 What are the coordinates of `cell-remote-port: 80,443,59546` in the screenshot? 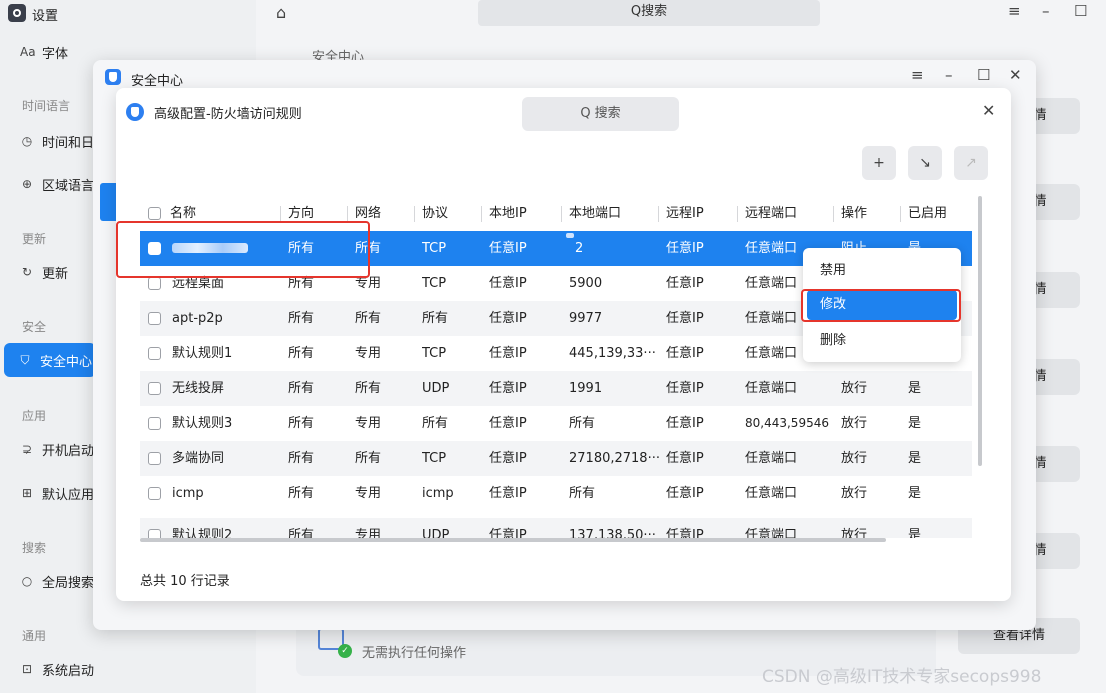 It's located at (787, 423).